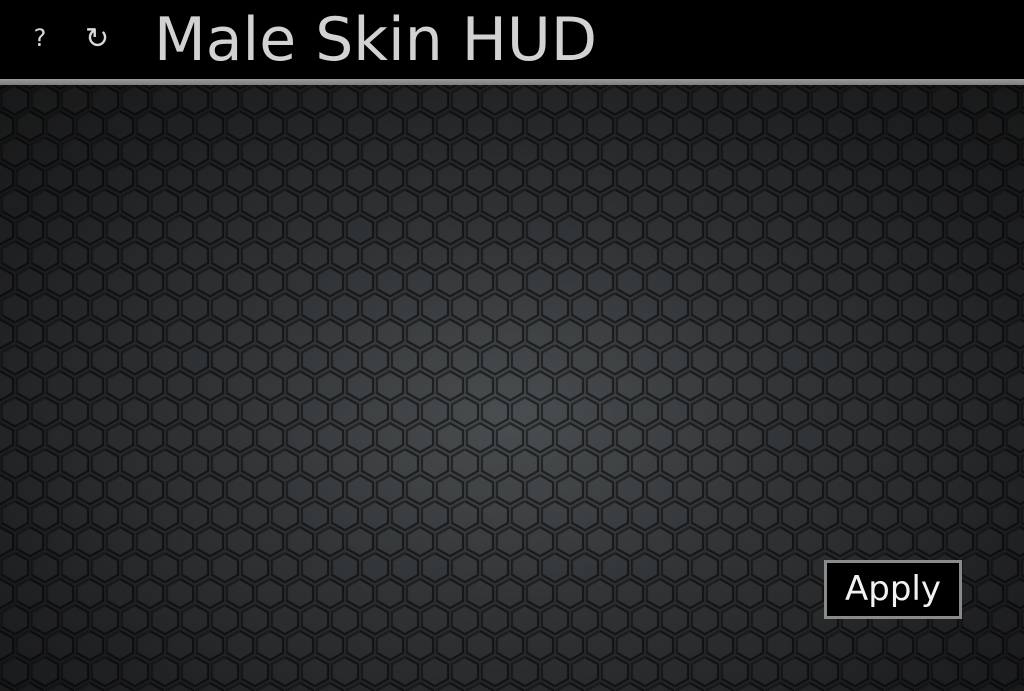 The image size is (1024, 691). I want to click on title-bar: ? ↻ Male Skin HUD, so click(512, 39).